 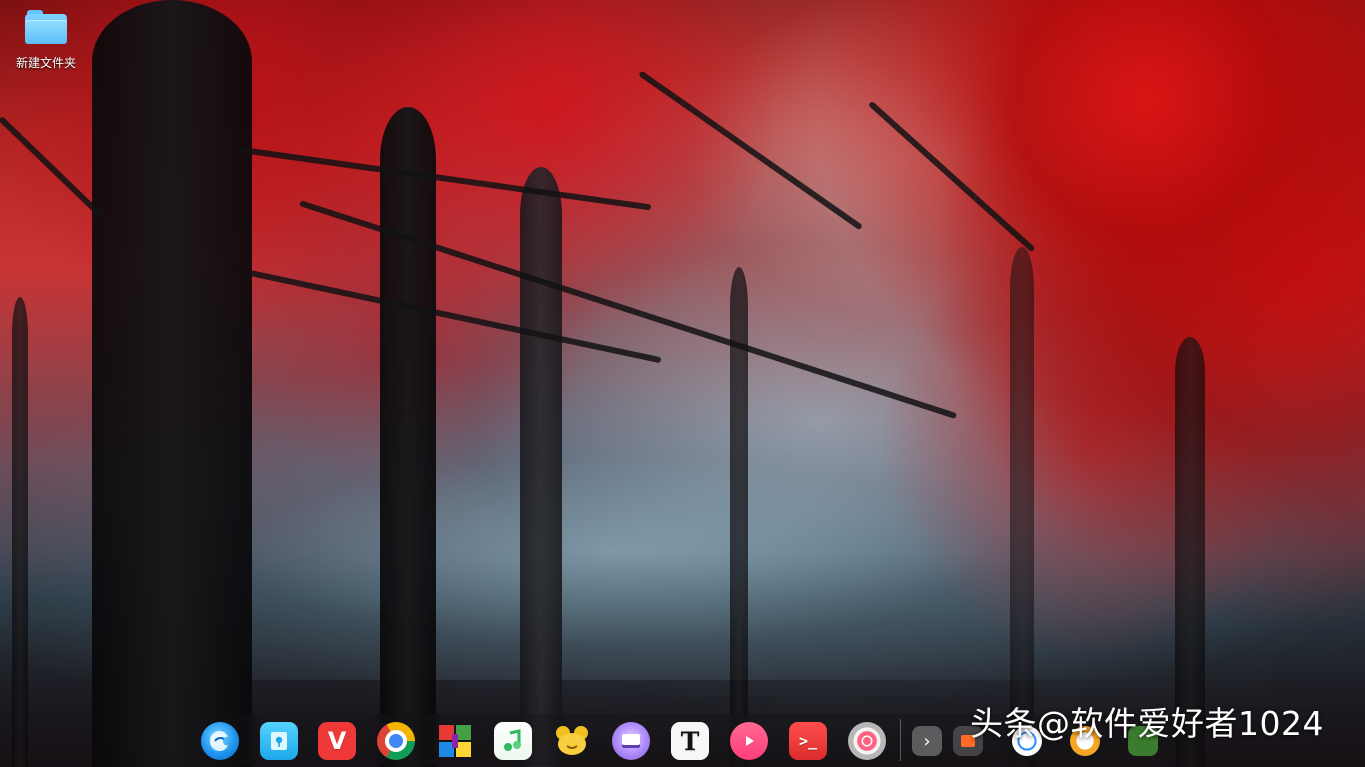 I want to click on desktop-folder: 新建文件夹, so click(x=46, y=40).